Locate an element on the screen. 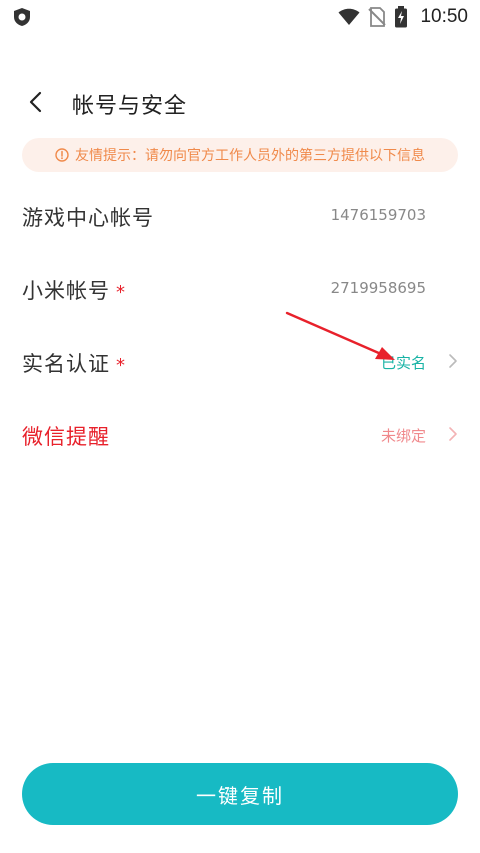 This screenshot has width=480, height=853. row-wechat-reminder: 微信提醒 未绑定 is located at coordinates (240, 434).